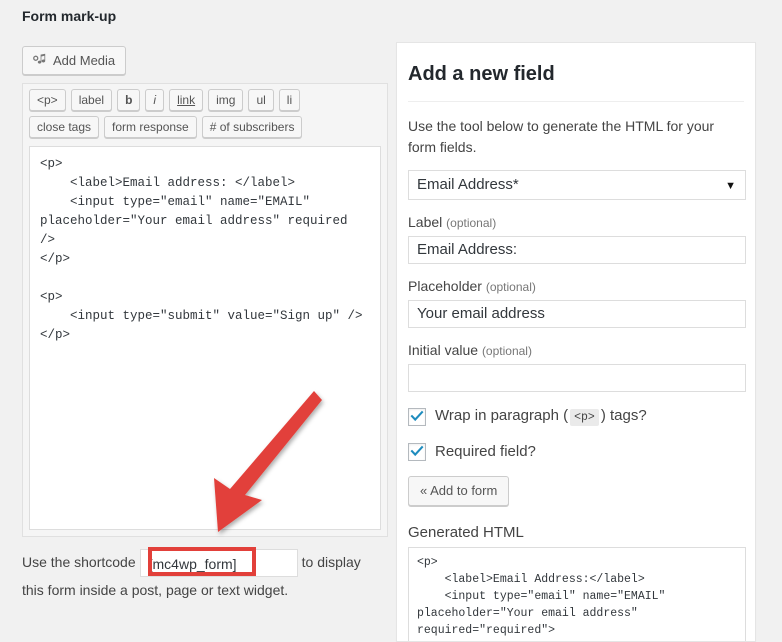  What do you see at coordinates (730, 186) in the screenshot?
I see `chevron-down-icon: ▼` at bounding box center [730, 186].